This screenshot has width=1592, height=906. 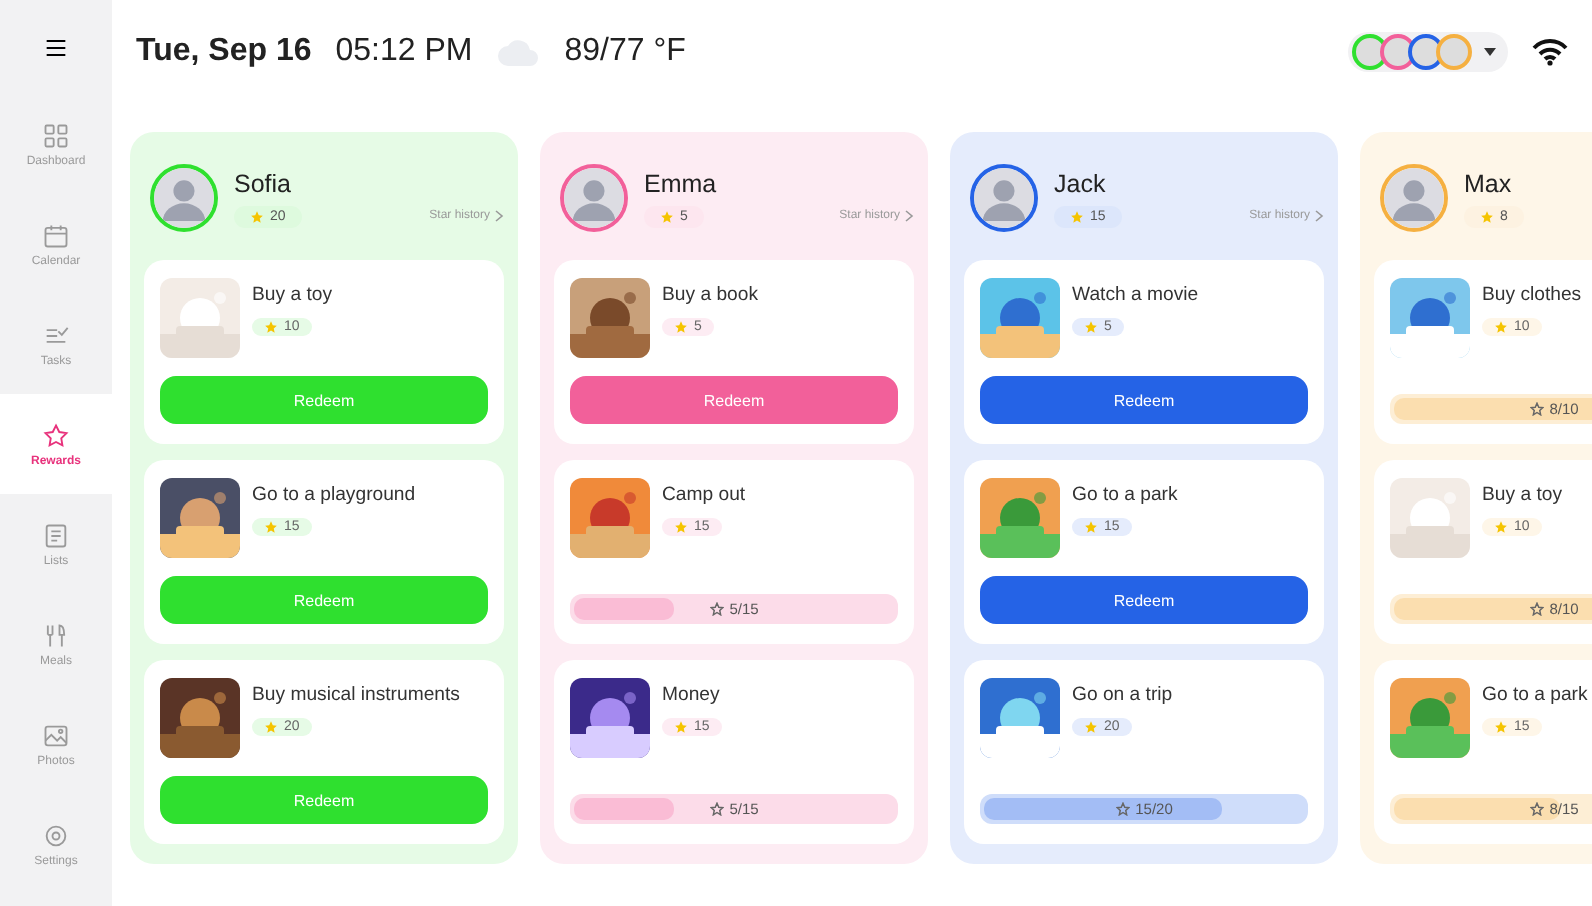 What do you see at coordinates (263, 183) in the screenshot?
I see `member-name: Sofia` at bounding box center [263, 183].